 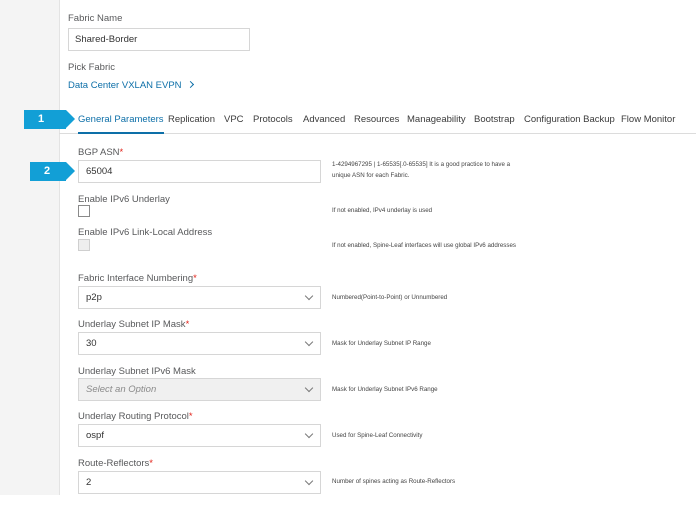 I want to click on interface-numbering-label: Fabric Interface Numbering*, so click(x=137, y=278).